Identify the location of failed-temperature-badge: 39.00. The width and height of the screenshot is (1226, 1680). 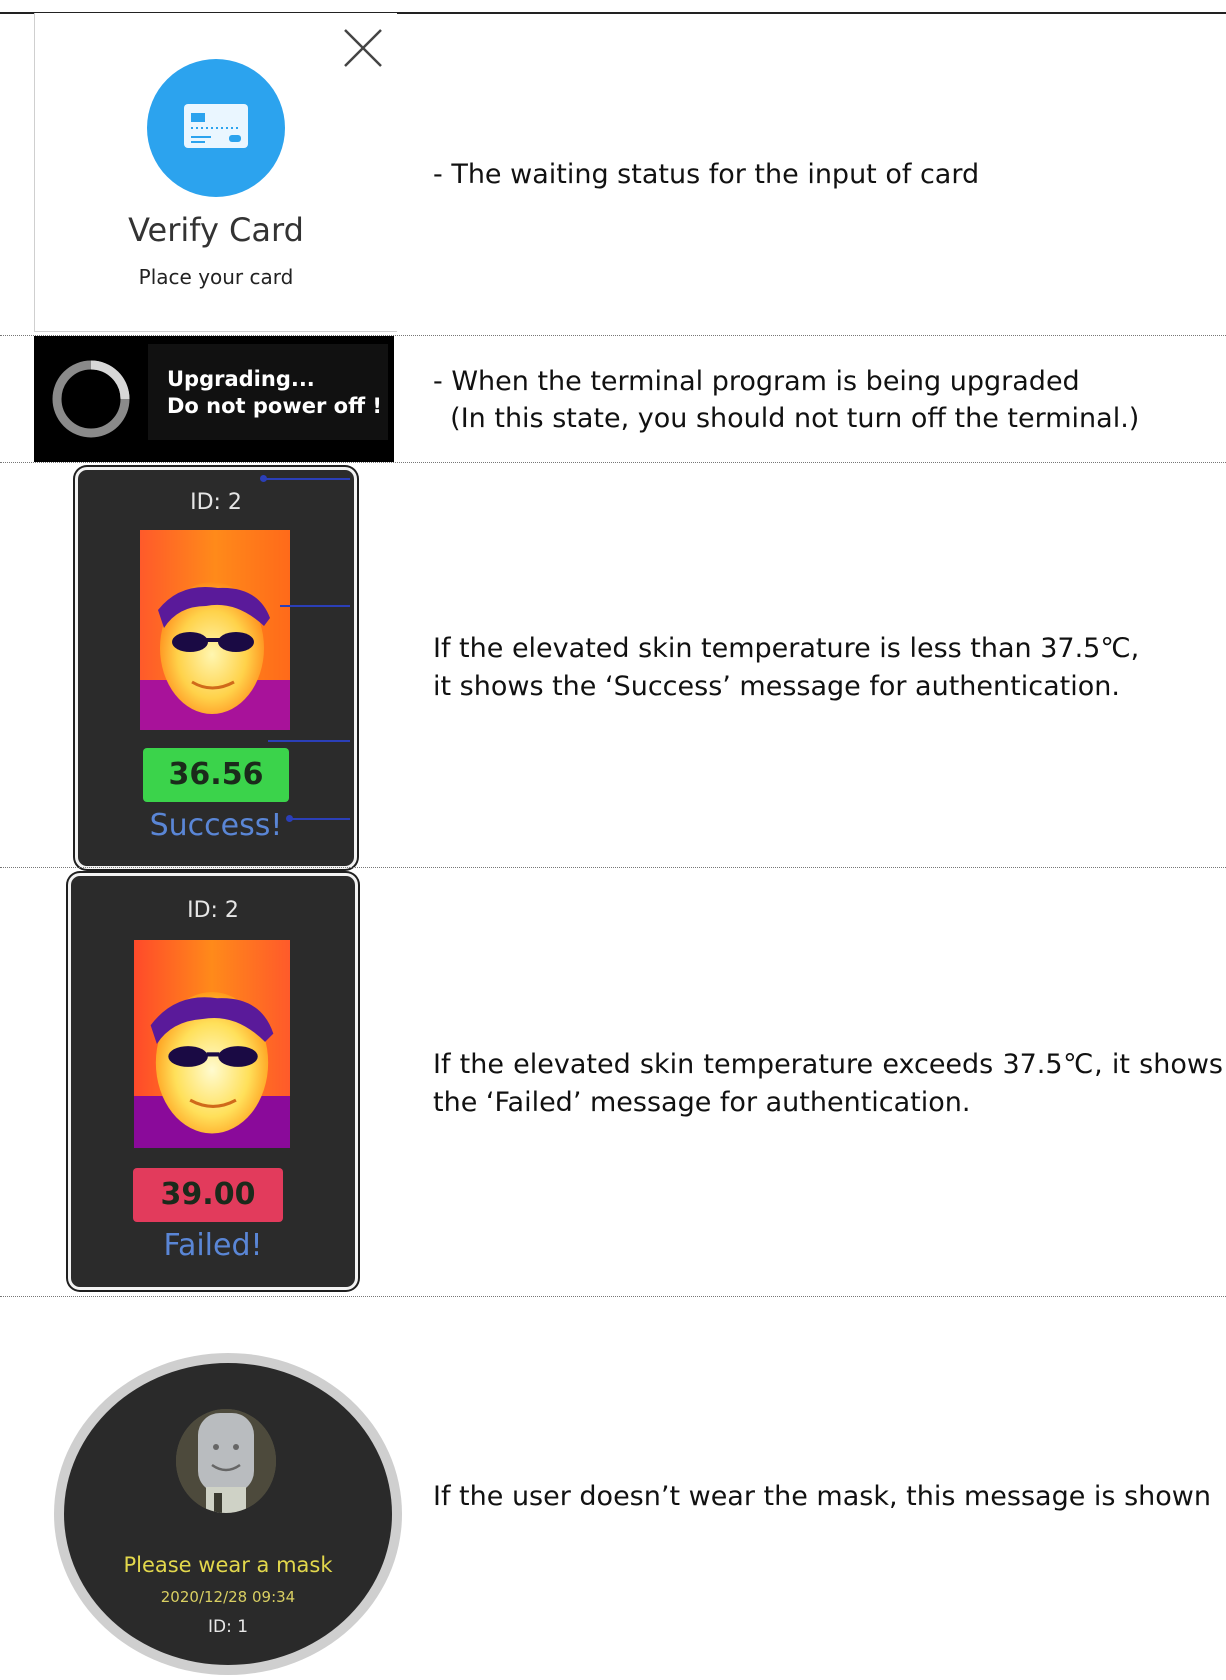
(208, 1195).